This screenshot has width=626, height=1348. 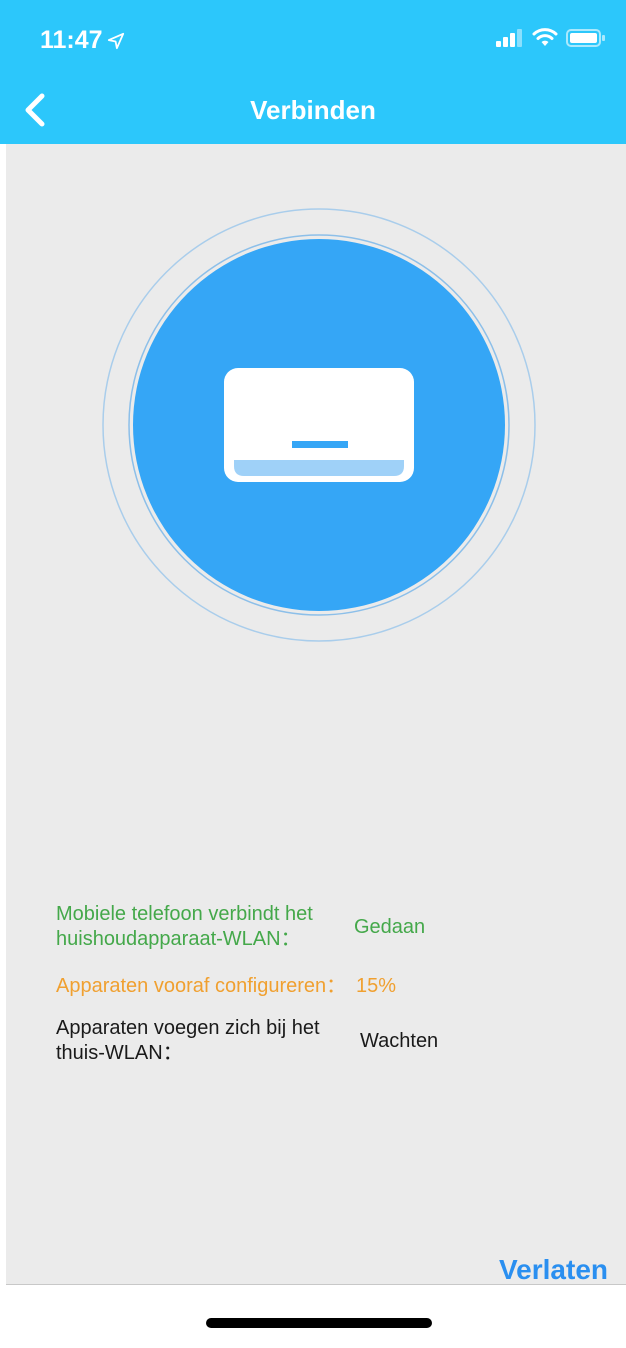 What do you see at coordinates (201, 986) in the screenshot?
I see `step-label: Apparaten vooraf configureren：` at bounding box center [201, 986].